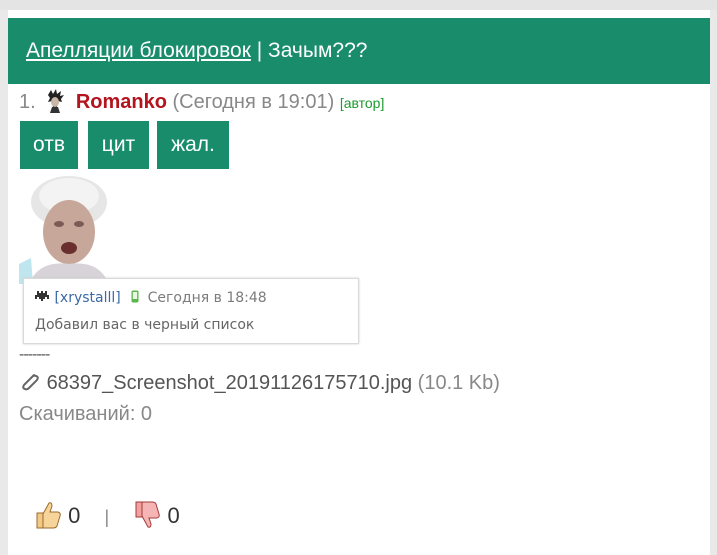 Image resolution: width=717 pixels, height=555 pixels. I want to click on attachment-file-link: 68397_Screenshot_20191126175710.jpg, so click(230, 383).